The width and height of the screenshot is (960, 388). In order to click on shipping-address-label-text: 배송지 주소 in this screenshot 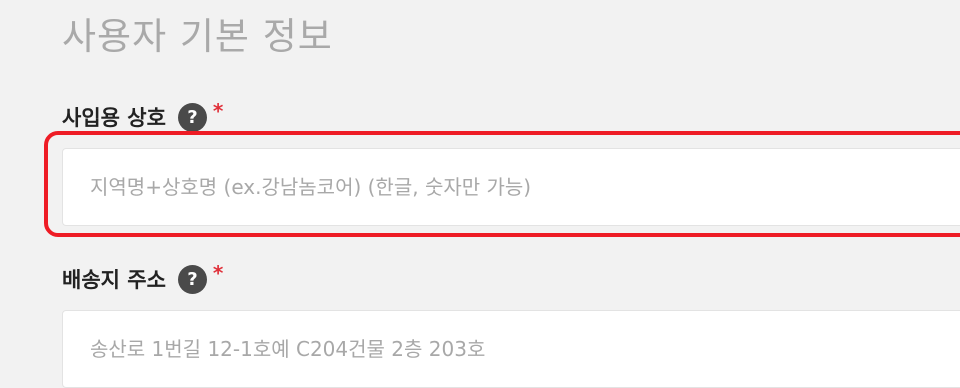, I will do `click(114, 280)`.